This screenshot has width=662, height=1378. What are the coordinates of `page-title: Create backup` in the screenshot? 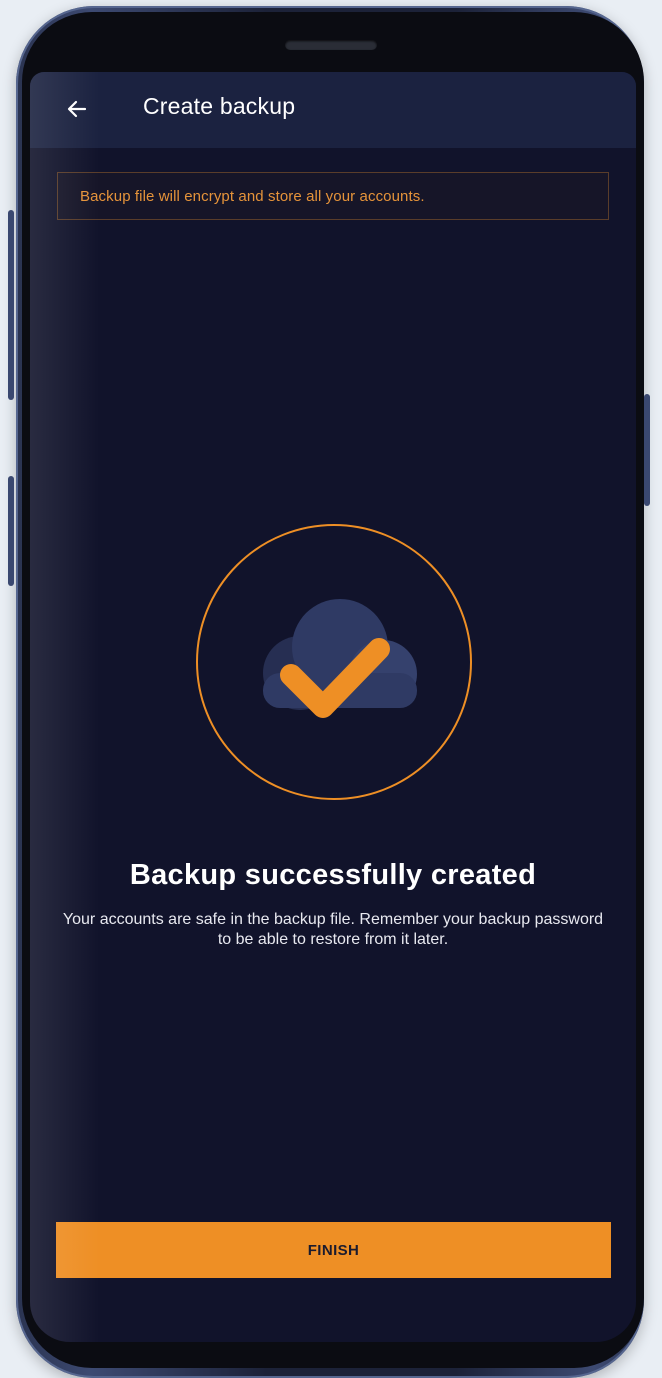 It's located at (219, 106).